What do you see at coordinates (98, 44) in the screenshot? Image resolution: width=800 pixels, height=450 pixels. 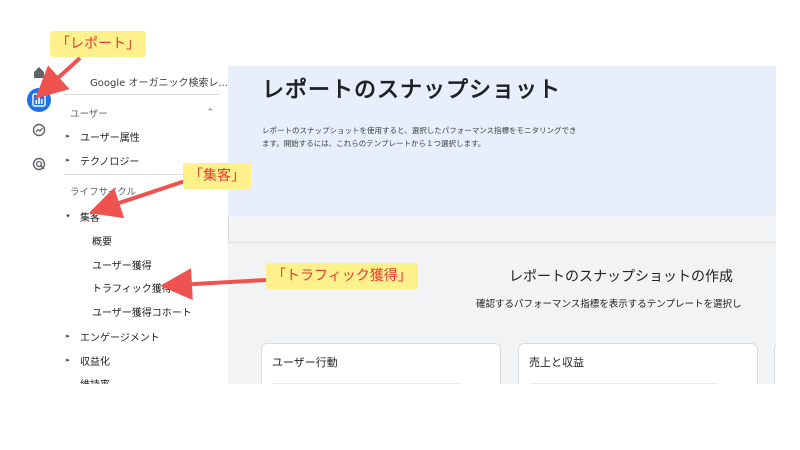 I see `callout-report: 「レポート」` at bounding box center [98, 44].